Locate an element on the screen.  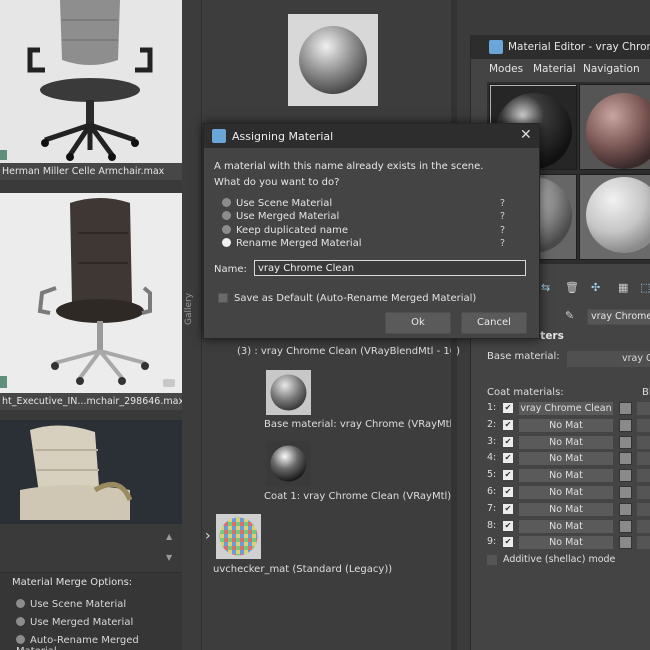
dialog-option-1: Use Merged Material? is located at coordinates (372, 217).